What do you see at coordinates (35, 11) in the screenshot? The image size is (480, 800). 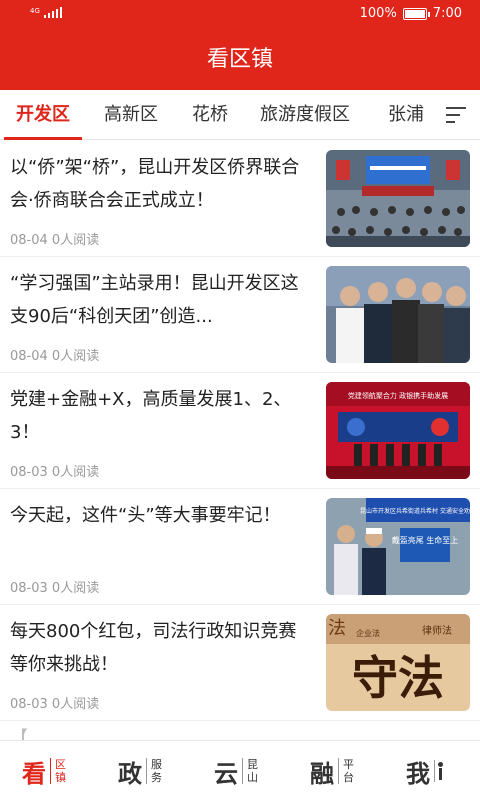 I see `network-type: 4G` at bounding box center [35, 11].